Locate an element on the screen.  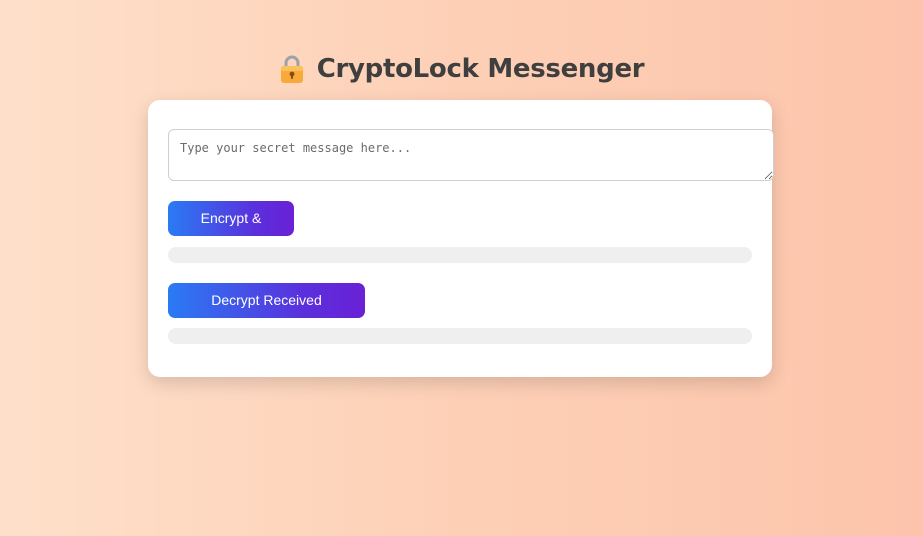
page-title: CryptoLock Messenger is located at coordinates (480, 69).